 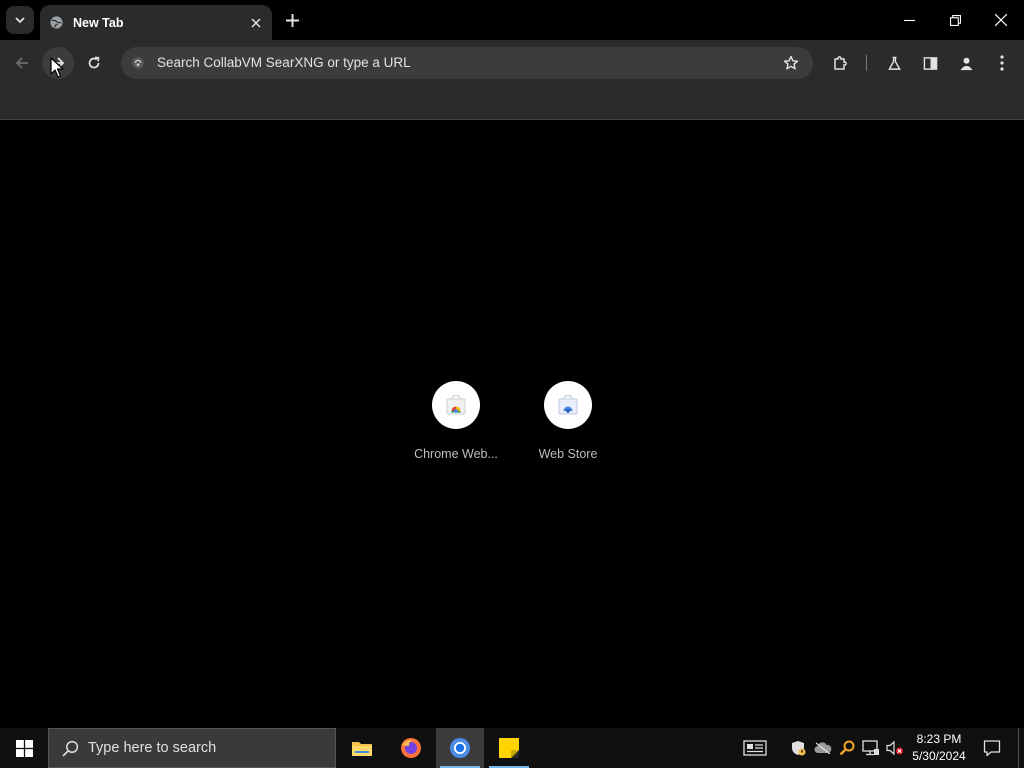 I want to click on puzzle-icon, so click(x=840, y=63).